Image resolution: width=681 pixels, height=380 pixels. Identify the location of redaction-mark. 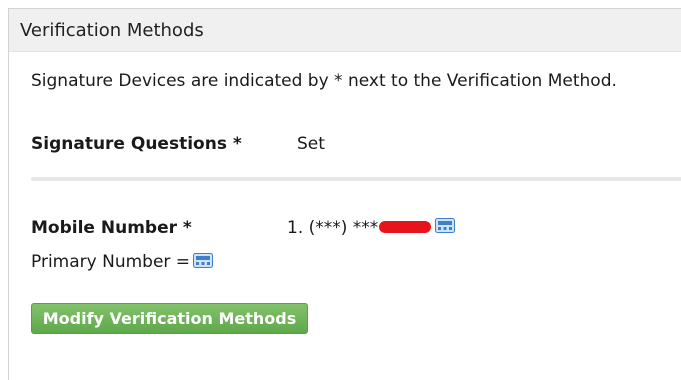
(405, 227).